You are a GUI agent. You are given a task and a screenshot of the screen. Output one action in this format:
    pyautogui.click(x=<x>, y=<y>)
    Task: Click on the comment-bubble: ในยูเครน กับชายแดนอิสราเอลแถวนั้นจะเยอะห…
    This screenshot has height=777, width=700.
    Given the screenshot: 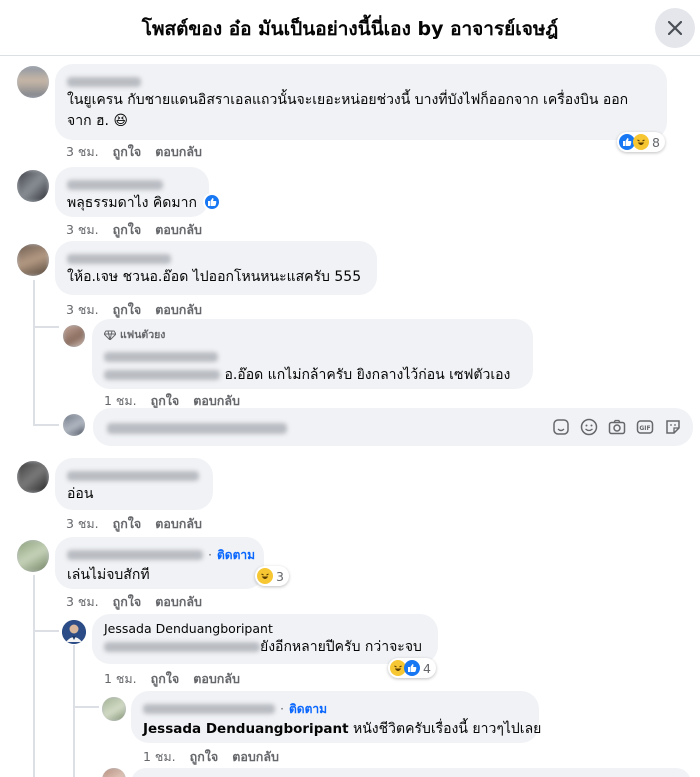 What is the action you would take?
    pyautogui.click(x=361, y=102)
    